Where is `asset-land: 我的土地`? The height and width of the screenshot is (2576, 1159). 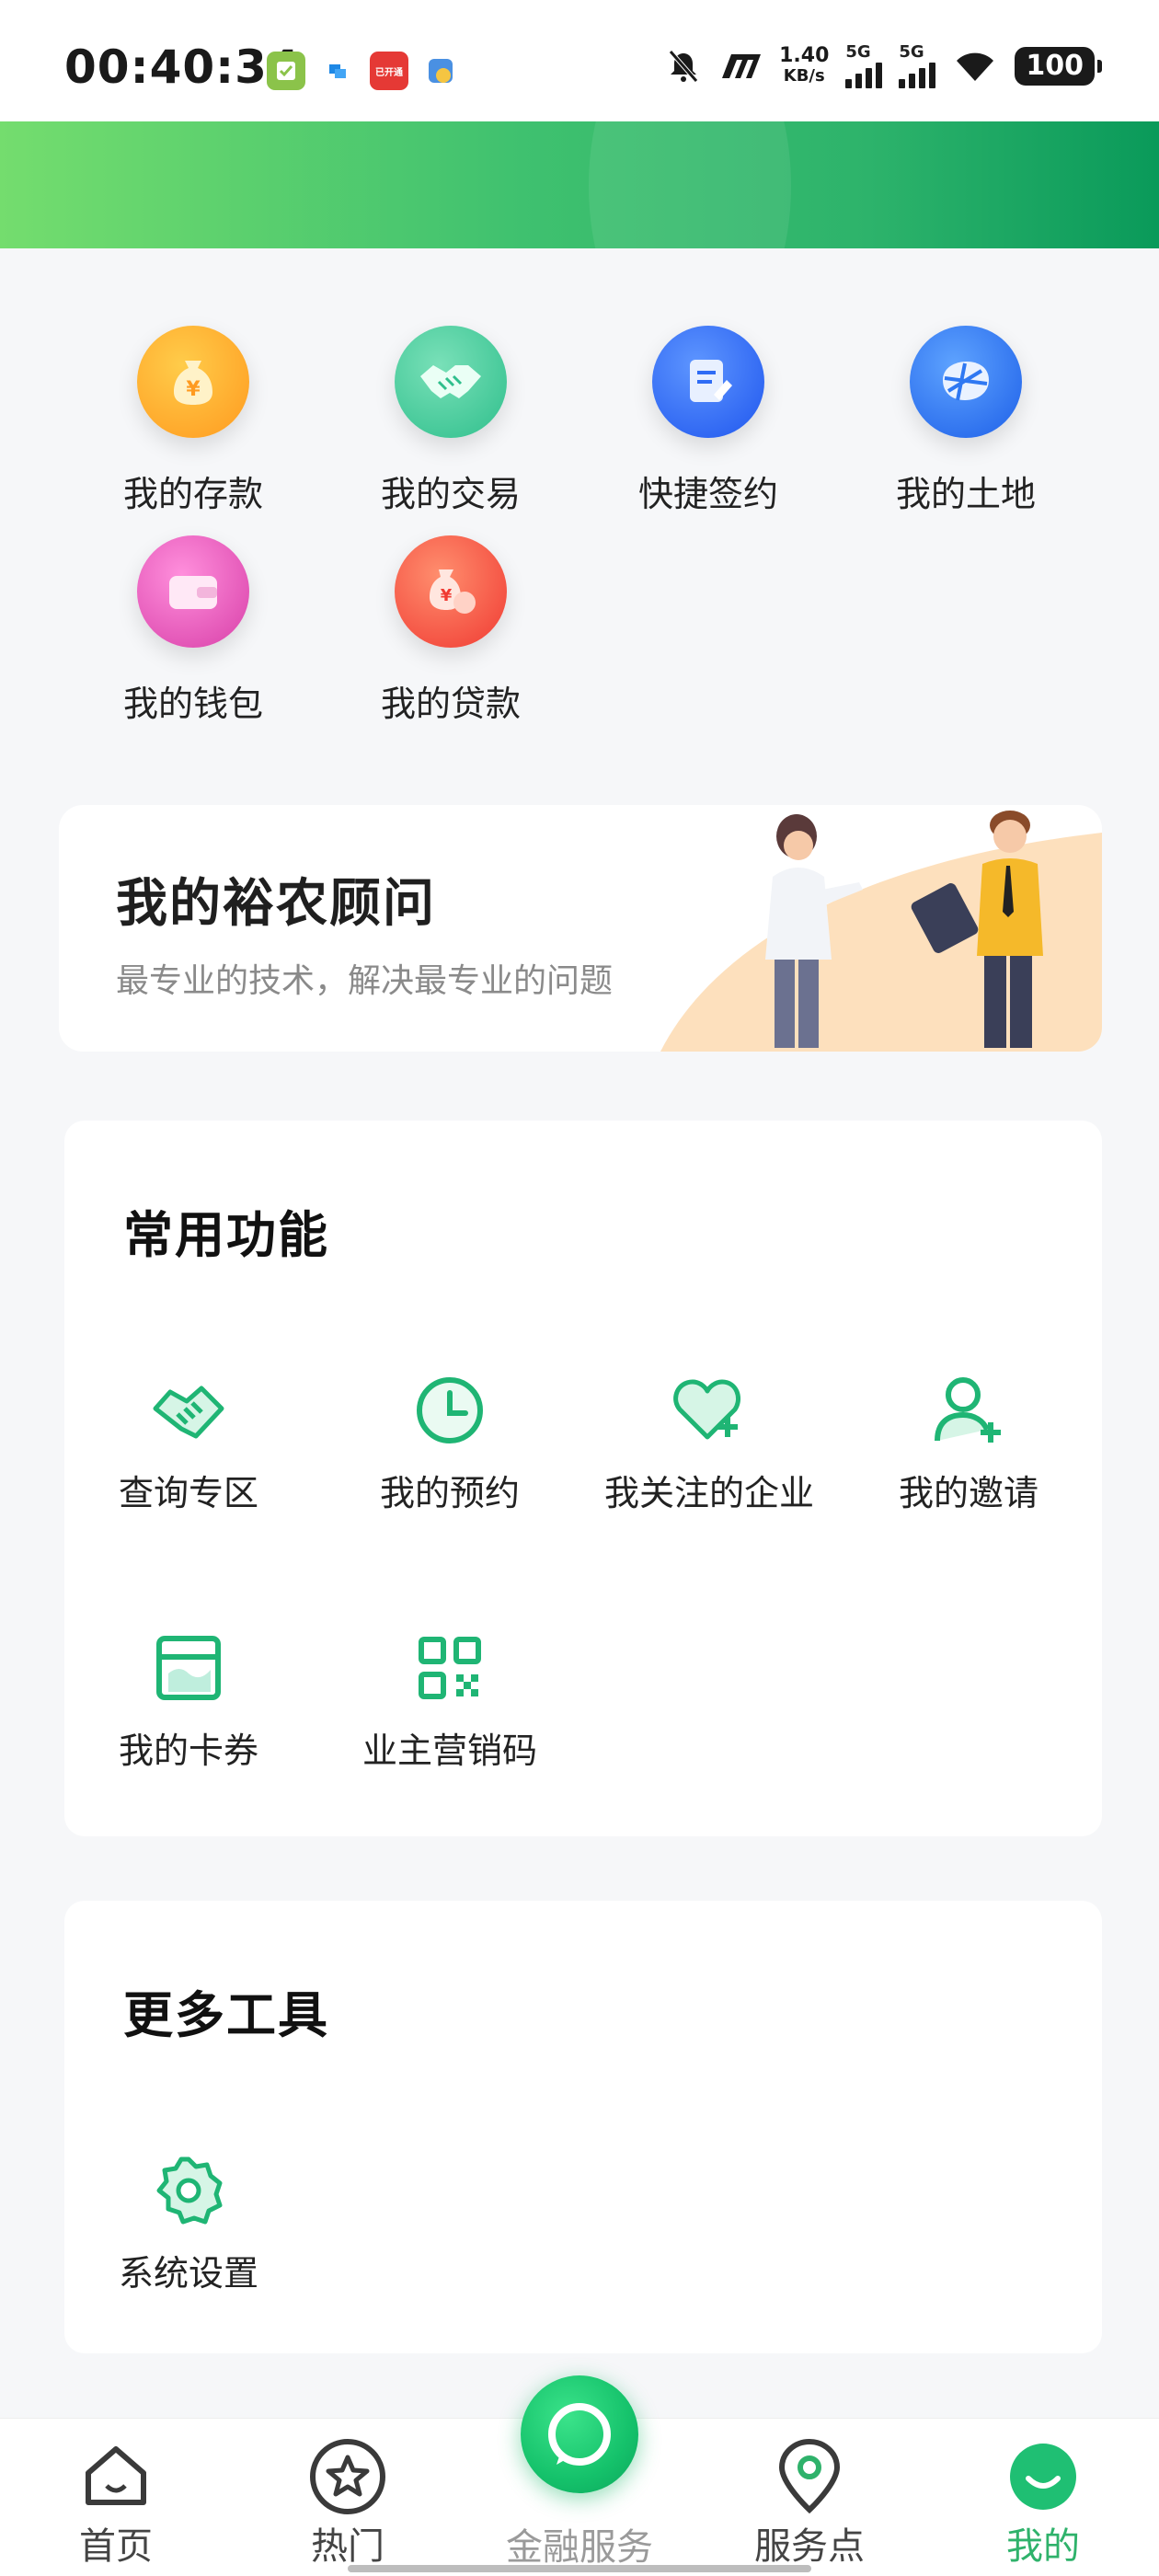 asset-land: 我的土地 is located at coordinates (965, 421).